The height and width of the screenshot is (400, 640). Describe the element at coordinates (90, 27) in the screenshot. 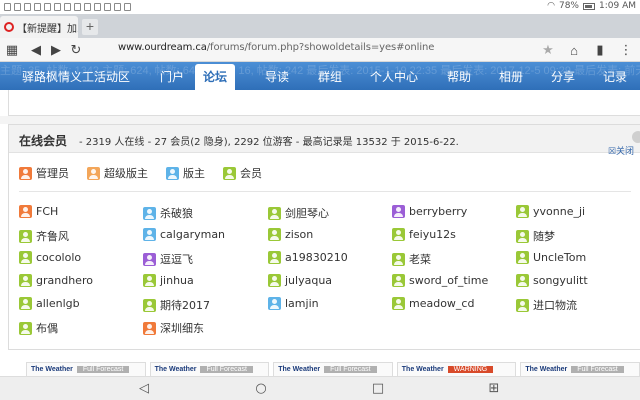

I see `new-tab-button: +` at that location.